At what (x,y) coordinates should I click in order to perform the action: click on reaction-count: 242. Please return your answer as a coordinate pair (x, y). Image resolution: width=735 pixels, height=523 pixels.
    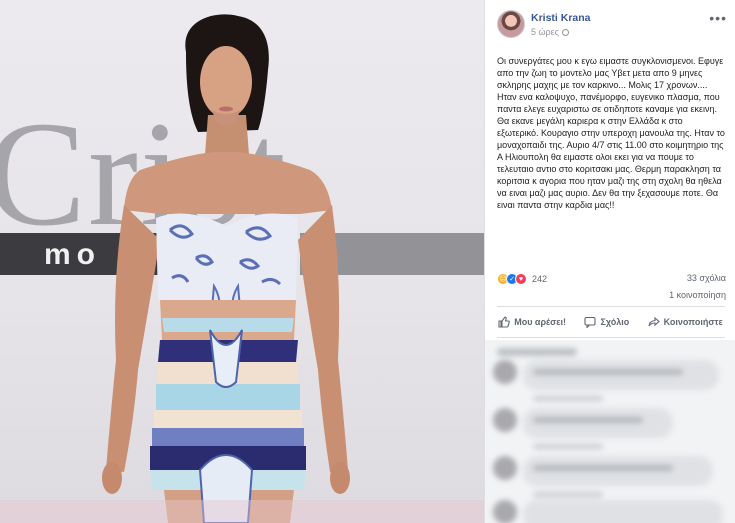
    Looking at the image, I should click on (540, 279).